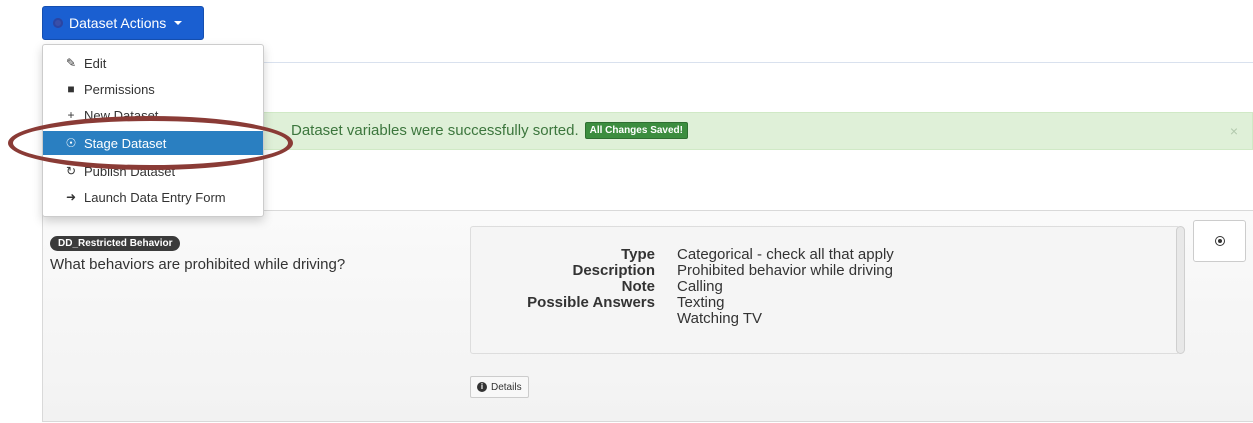  Describe the element at coordinates (115, 243) in the screenshot. I see `variable-name-badge: DD_Restricted Behavior` at that location.